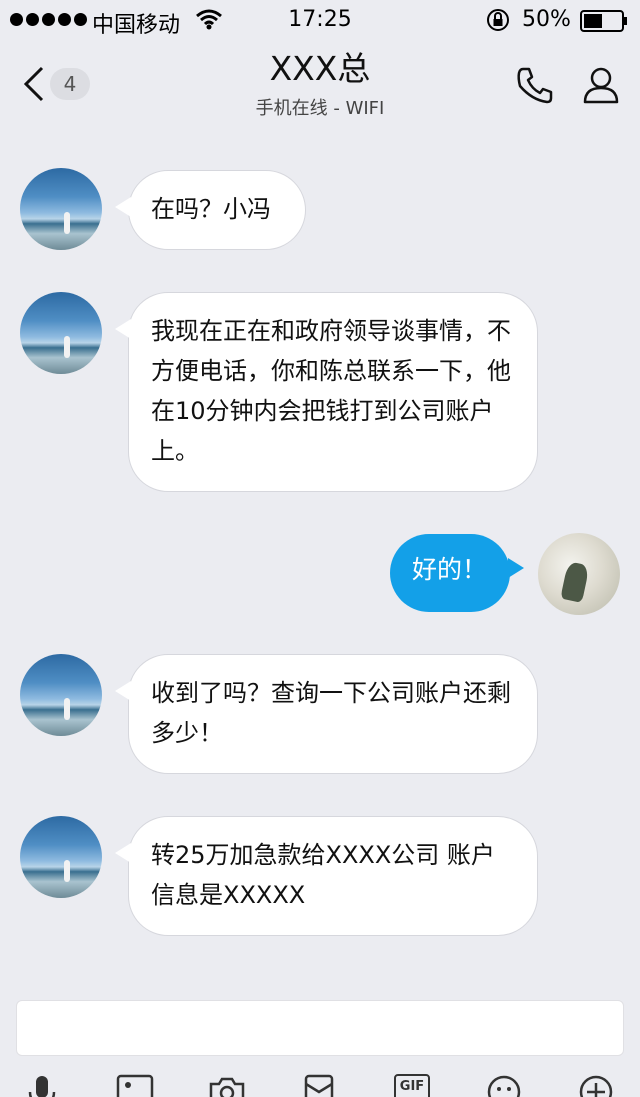  What do you see at coordinates (320, 85) in the screenshot?
I see `chat-header: 4 XXX总 手机在线 - WIFI` at bounding box center [320, 85].